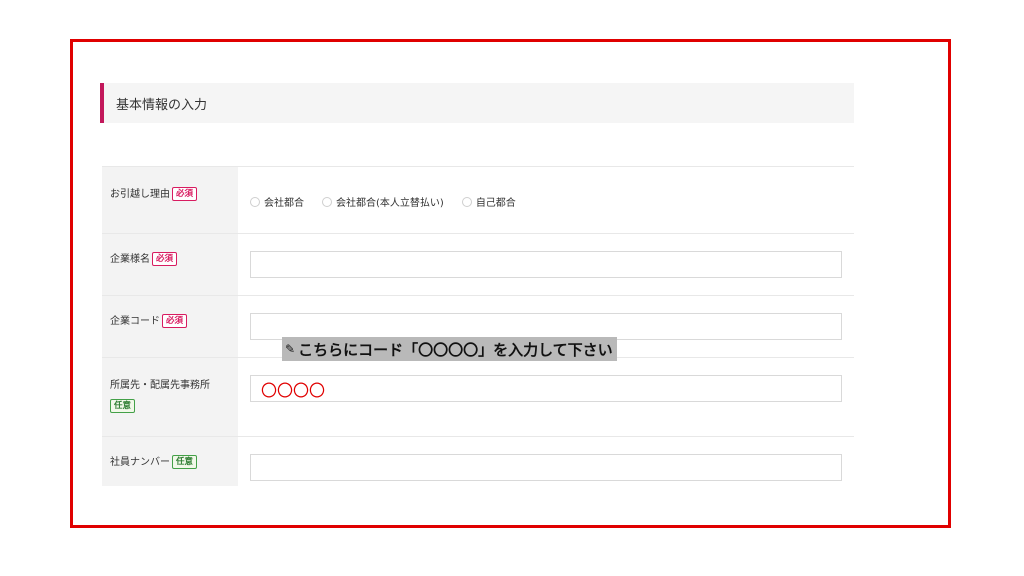 The image size is (1024, 576). I want to click on radio-company-reimbursed: 会社都合(本人立替払い), so click(383, 201).